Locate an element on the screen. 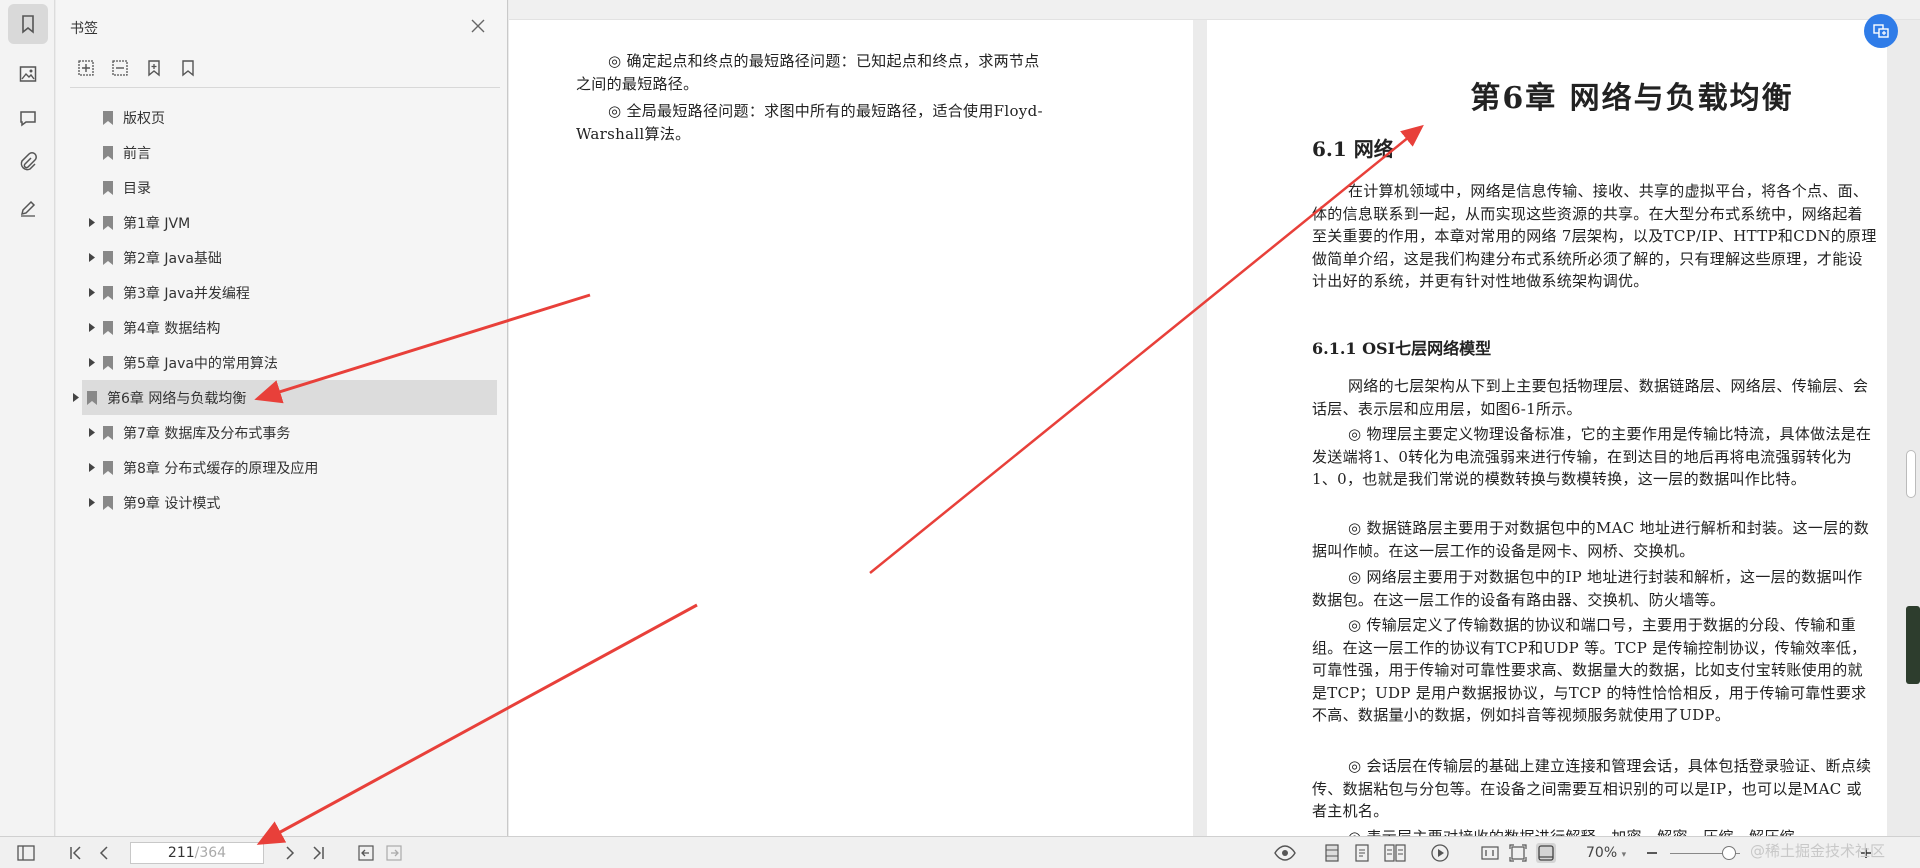 This screenshot has height=868, width=1920. bookmark-item: 版权页 is located at coordinates (283, 117).